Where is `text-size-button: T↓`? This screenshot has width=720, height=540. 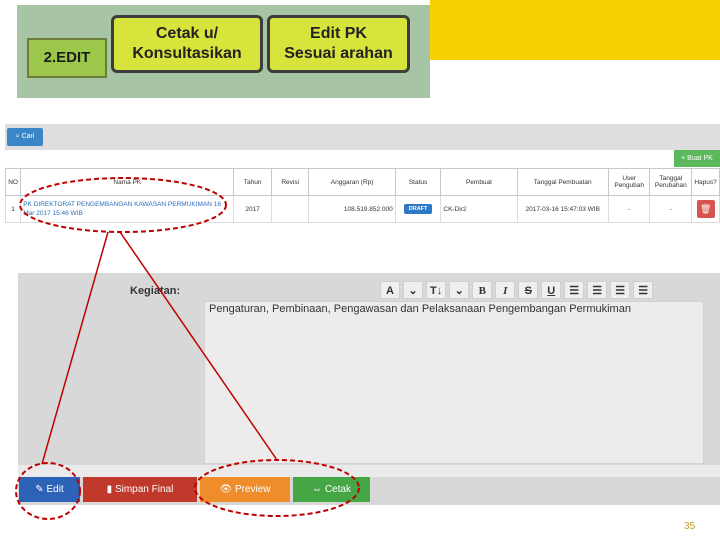
text-size-button: T↓ is located at coordinates (436, 290).